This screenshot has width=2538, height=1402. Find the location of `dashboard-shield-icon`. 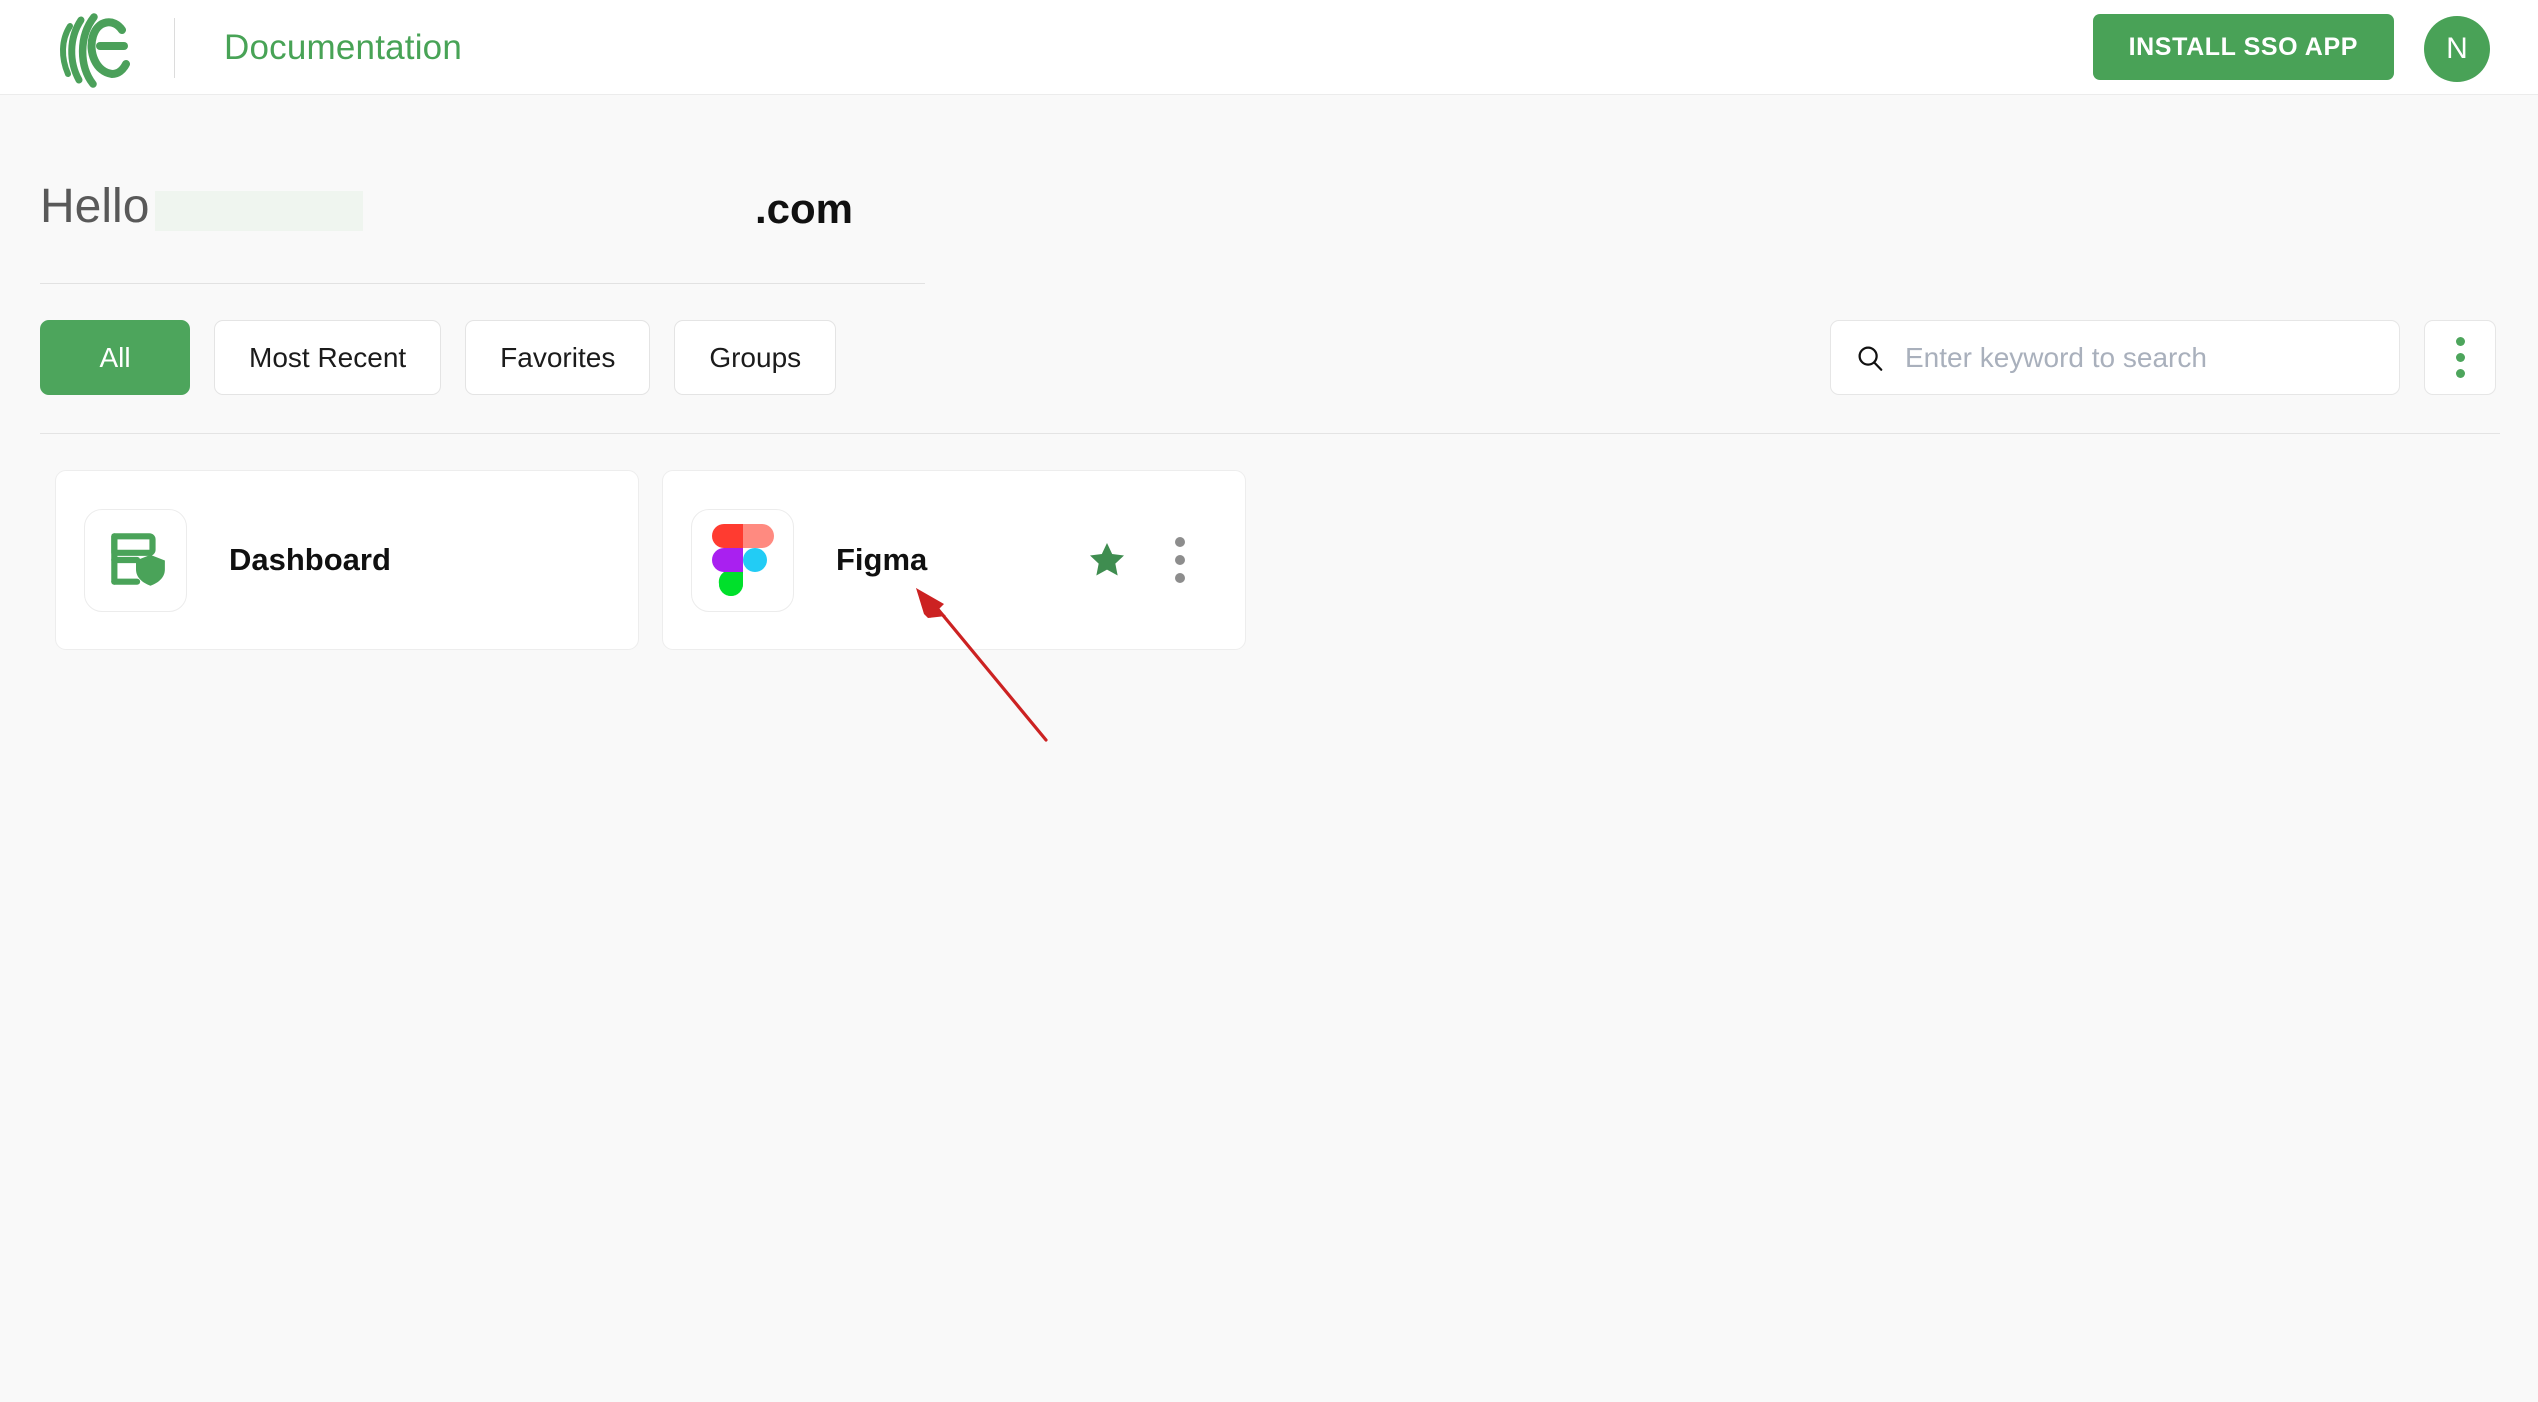

dashboard-shield-icon is located at coordinates (137, 559).